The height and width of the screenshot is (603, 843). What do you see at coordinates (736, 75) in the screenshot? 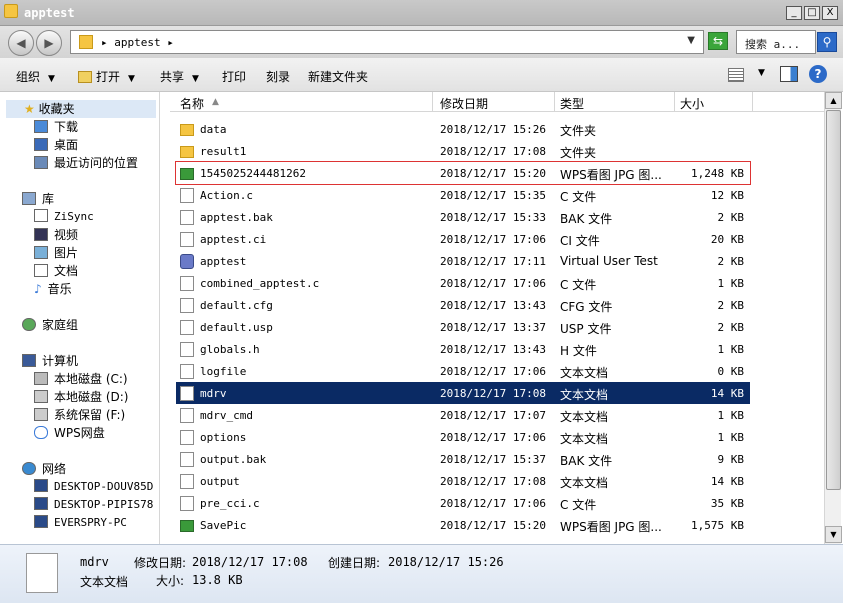
I see `view-options-icon` at bounding box center [736, 75].